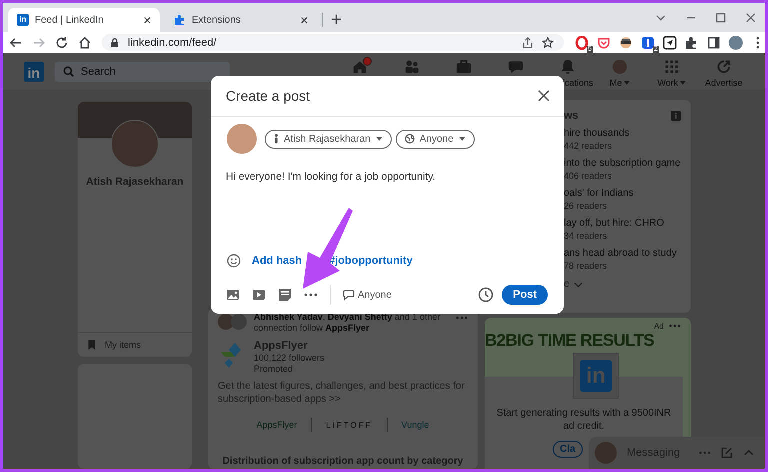 The image size is (768, 472). What do you see at coordinates (409, 139) in the screenshot?
I see `globe-icon` at bounding box center [409, 139].